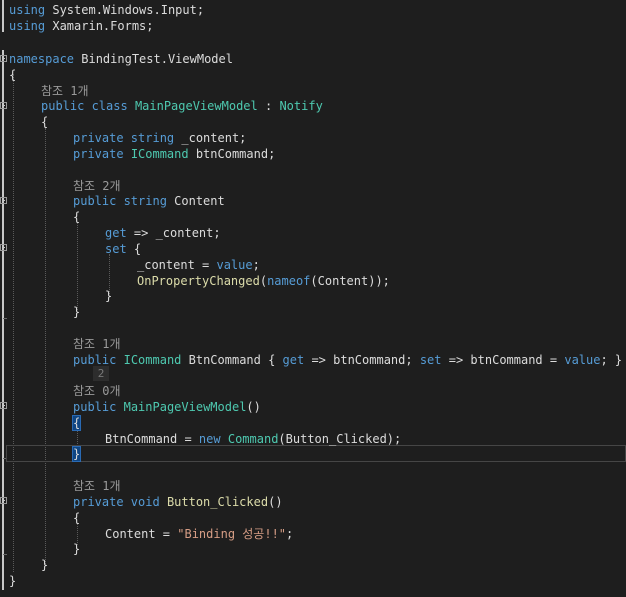 Image resolution: width=626 pixels, height=597 pixels. Describe the element at coordinates (232, 360) in the screenshot. I see `code-text: BtnCommand {` at that location.